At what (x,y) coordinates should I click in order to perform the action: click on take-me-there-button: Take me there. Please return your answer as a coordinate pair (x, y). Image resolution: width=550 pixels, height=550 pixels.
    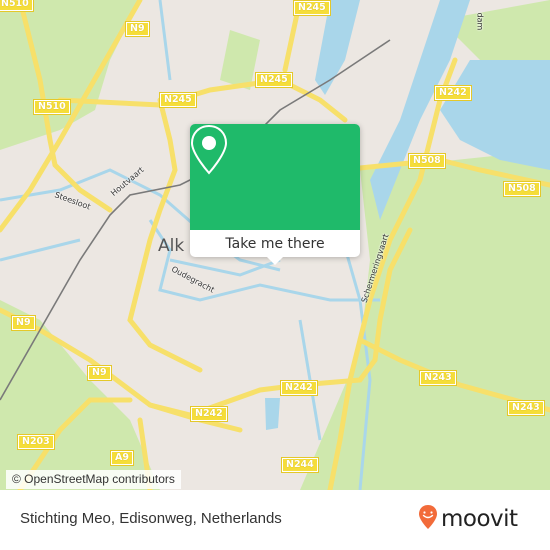
    Looking at the image, I should click on (275, 243).